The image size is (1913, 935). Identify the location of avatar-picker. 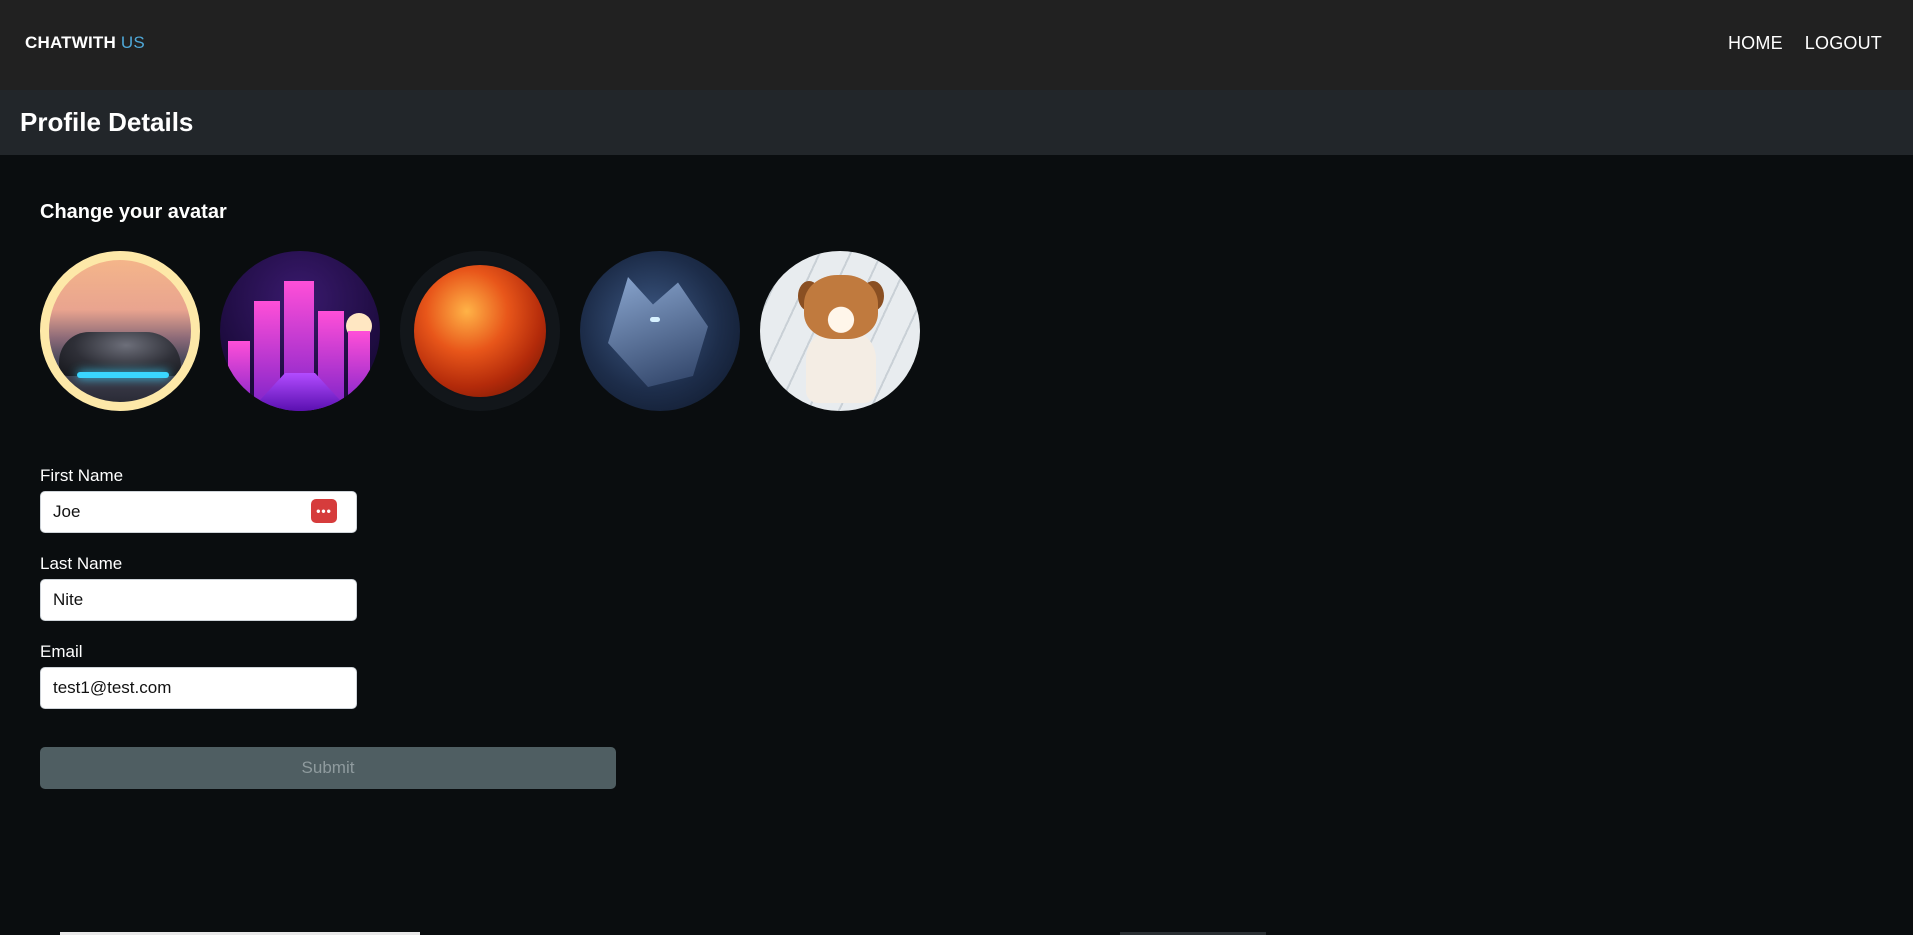
(480, 331).